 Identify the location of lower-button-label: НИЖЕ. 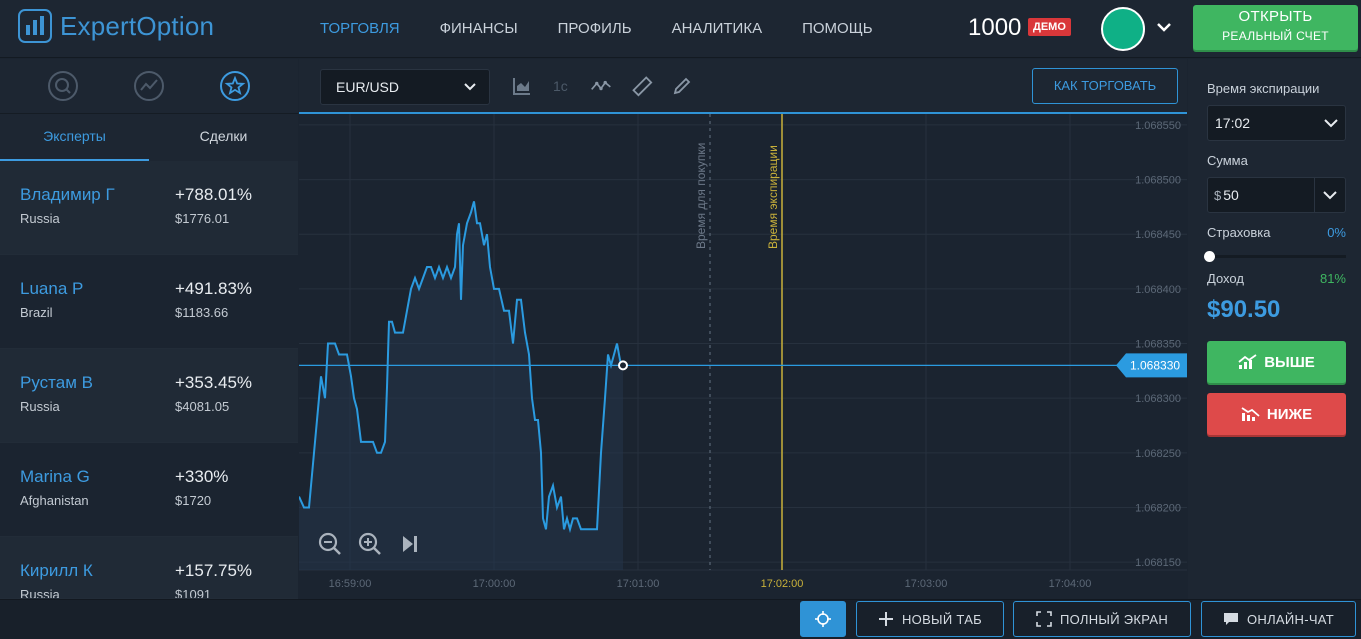
(1289, 414).